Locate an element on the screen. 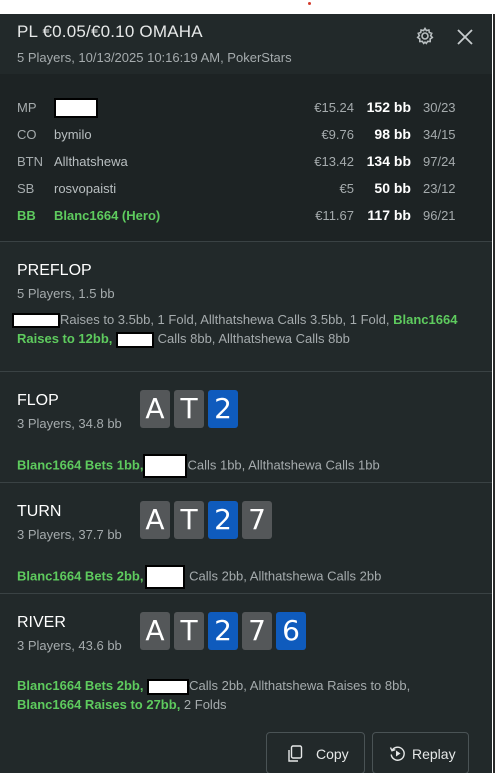  player-stats: 96/21 is located at coordinates (439, 215).